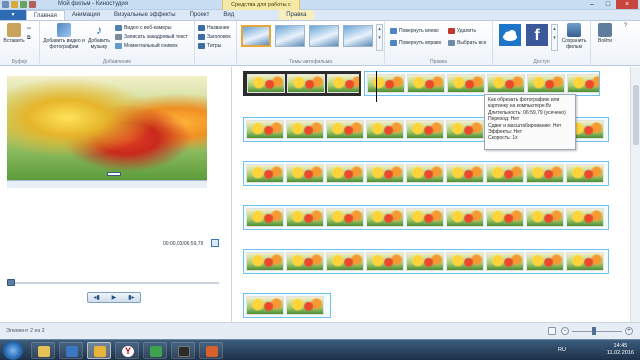  I want to click on rotate-right-icon, so click(393, 43).